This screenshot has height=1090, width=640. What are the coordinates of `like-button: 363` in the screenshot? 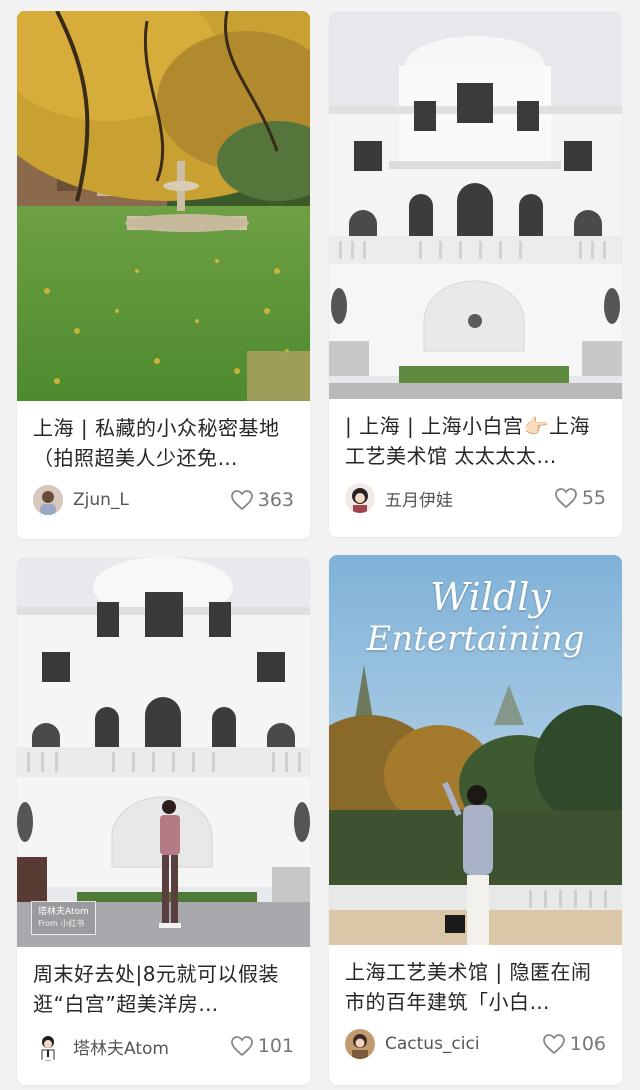 It's located at (262, 500).